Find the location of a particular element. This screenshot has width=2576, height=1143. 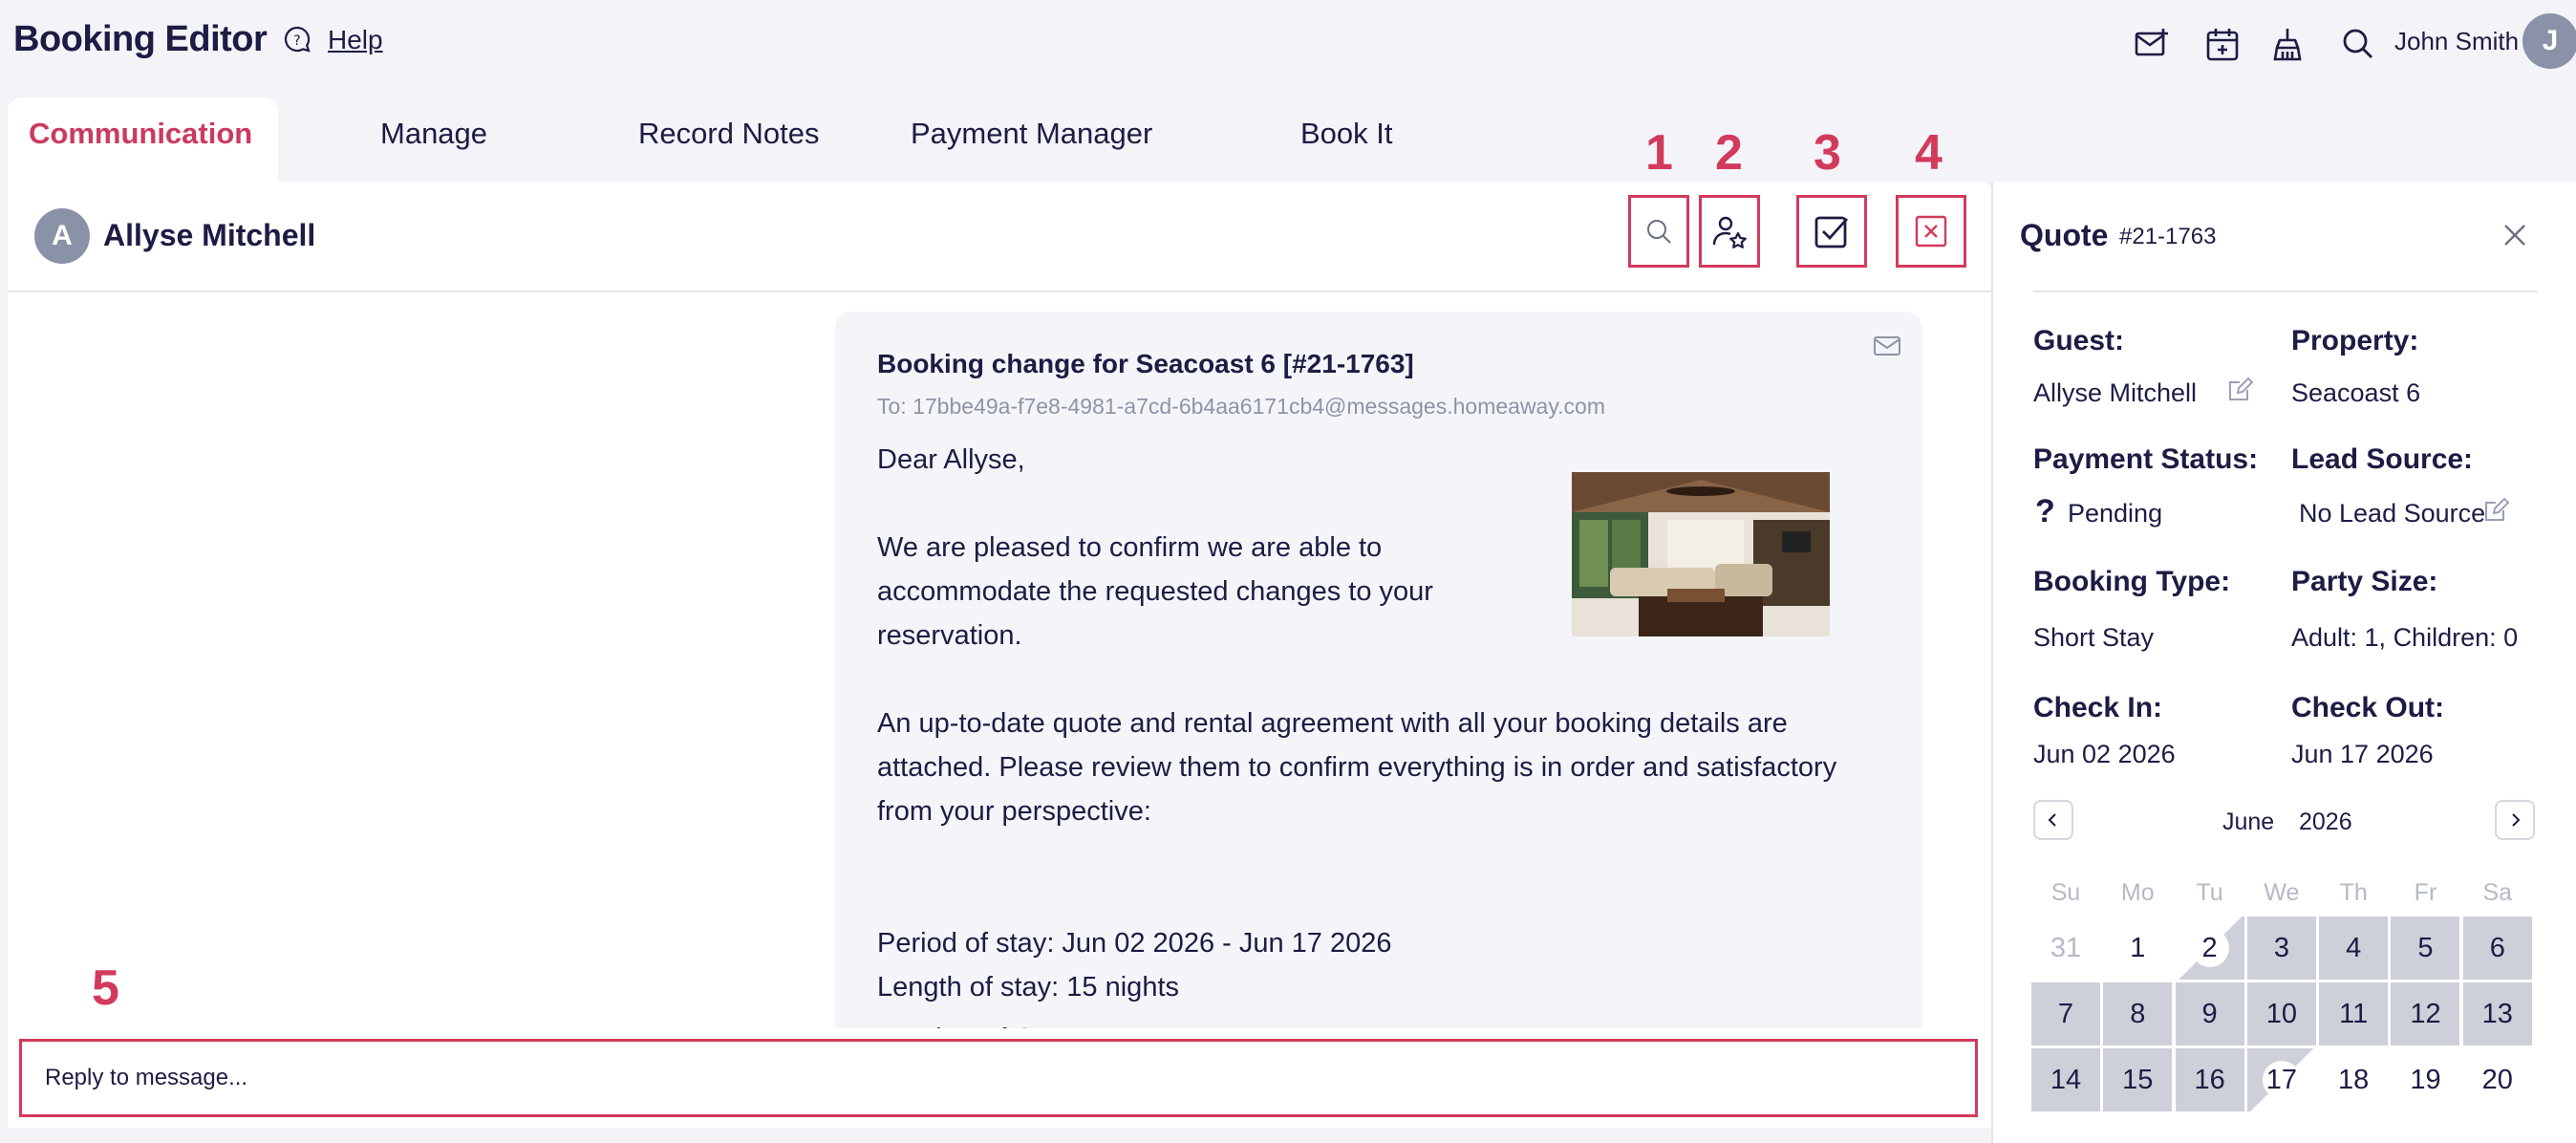

mark-complete-button is located at coordinates (1831, 231).